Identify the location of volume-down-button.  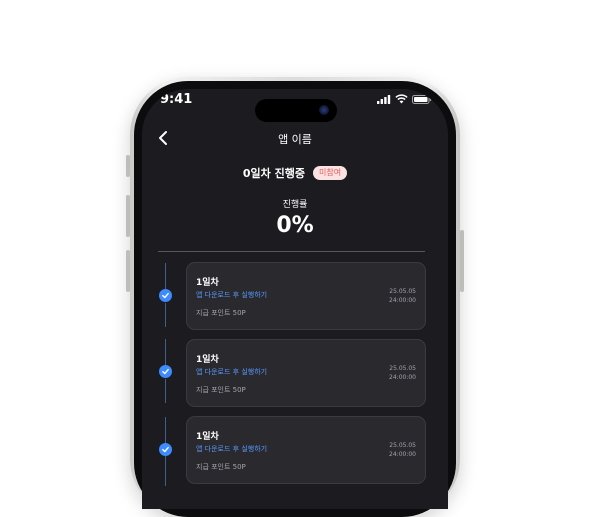
(128, 271).